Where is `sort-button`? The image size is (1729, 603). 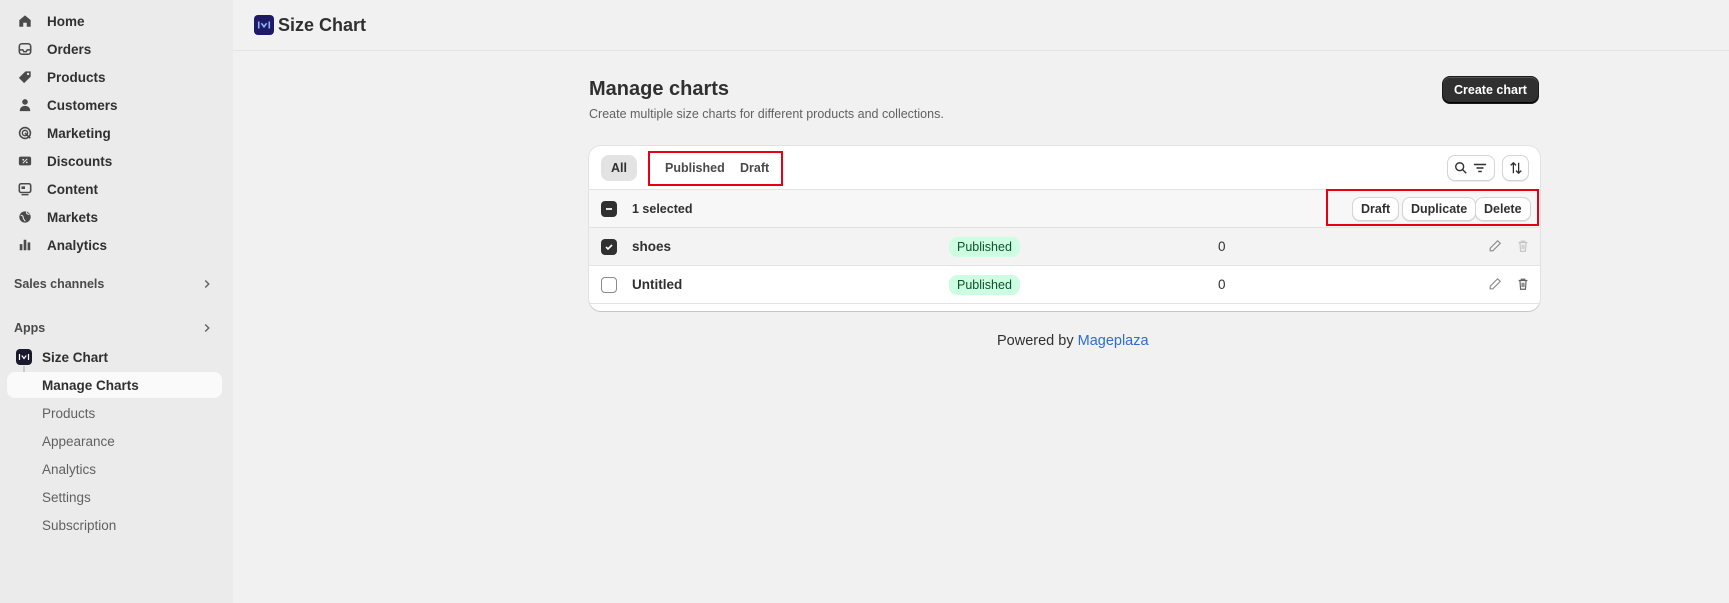 sort-button is located at coordinates (1515, 168).